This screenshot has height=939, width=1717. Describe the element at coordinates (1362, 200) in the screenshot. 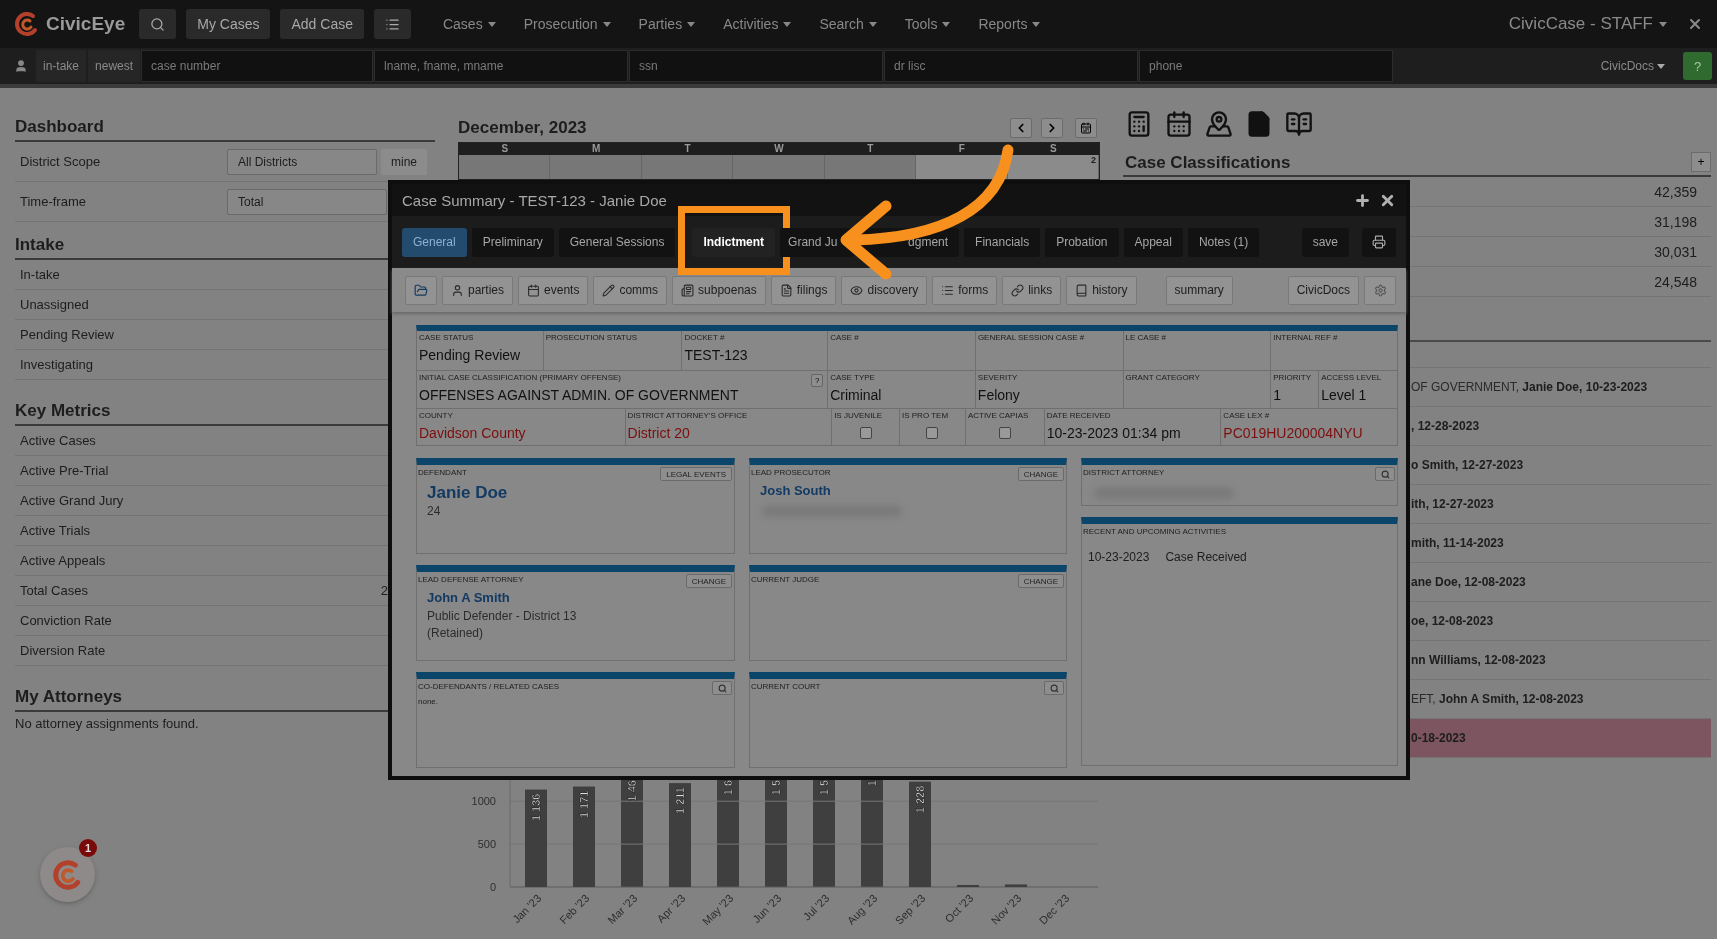

I see `plus-icon` at that location.